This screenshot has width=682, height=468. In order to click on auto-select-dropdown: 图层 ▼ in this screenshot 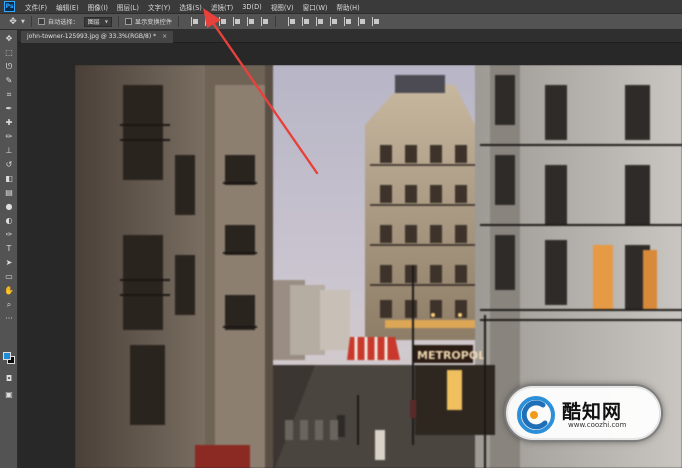, I will do `click(97, 21)`.